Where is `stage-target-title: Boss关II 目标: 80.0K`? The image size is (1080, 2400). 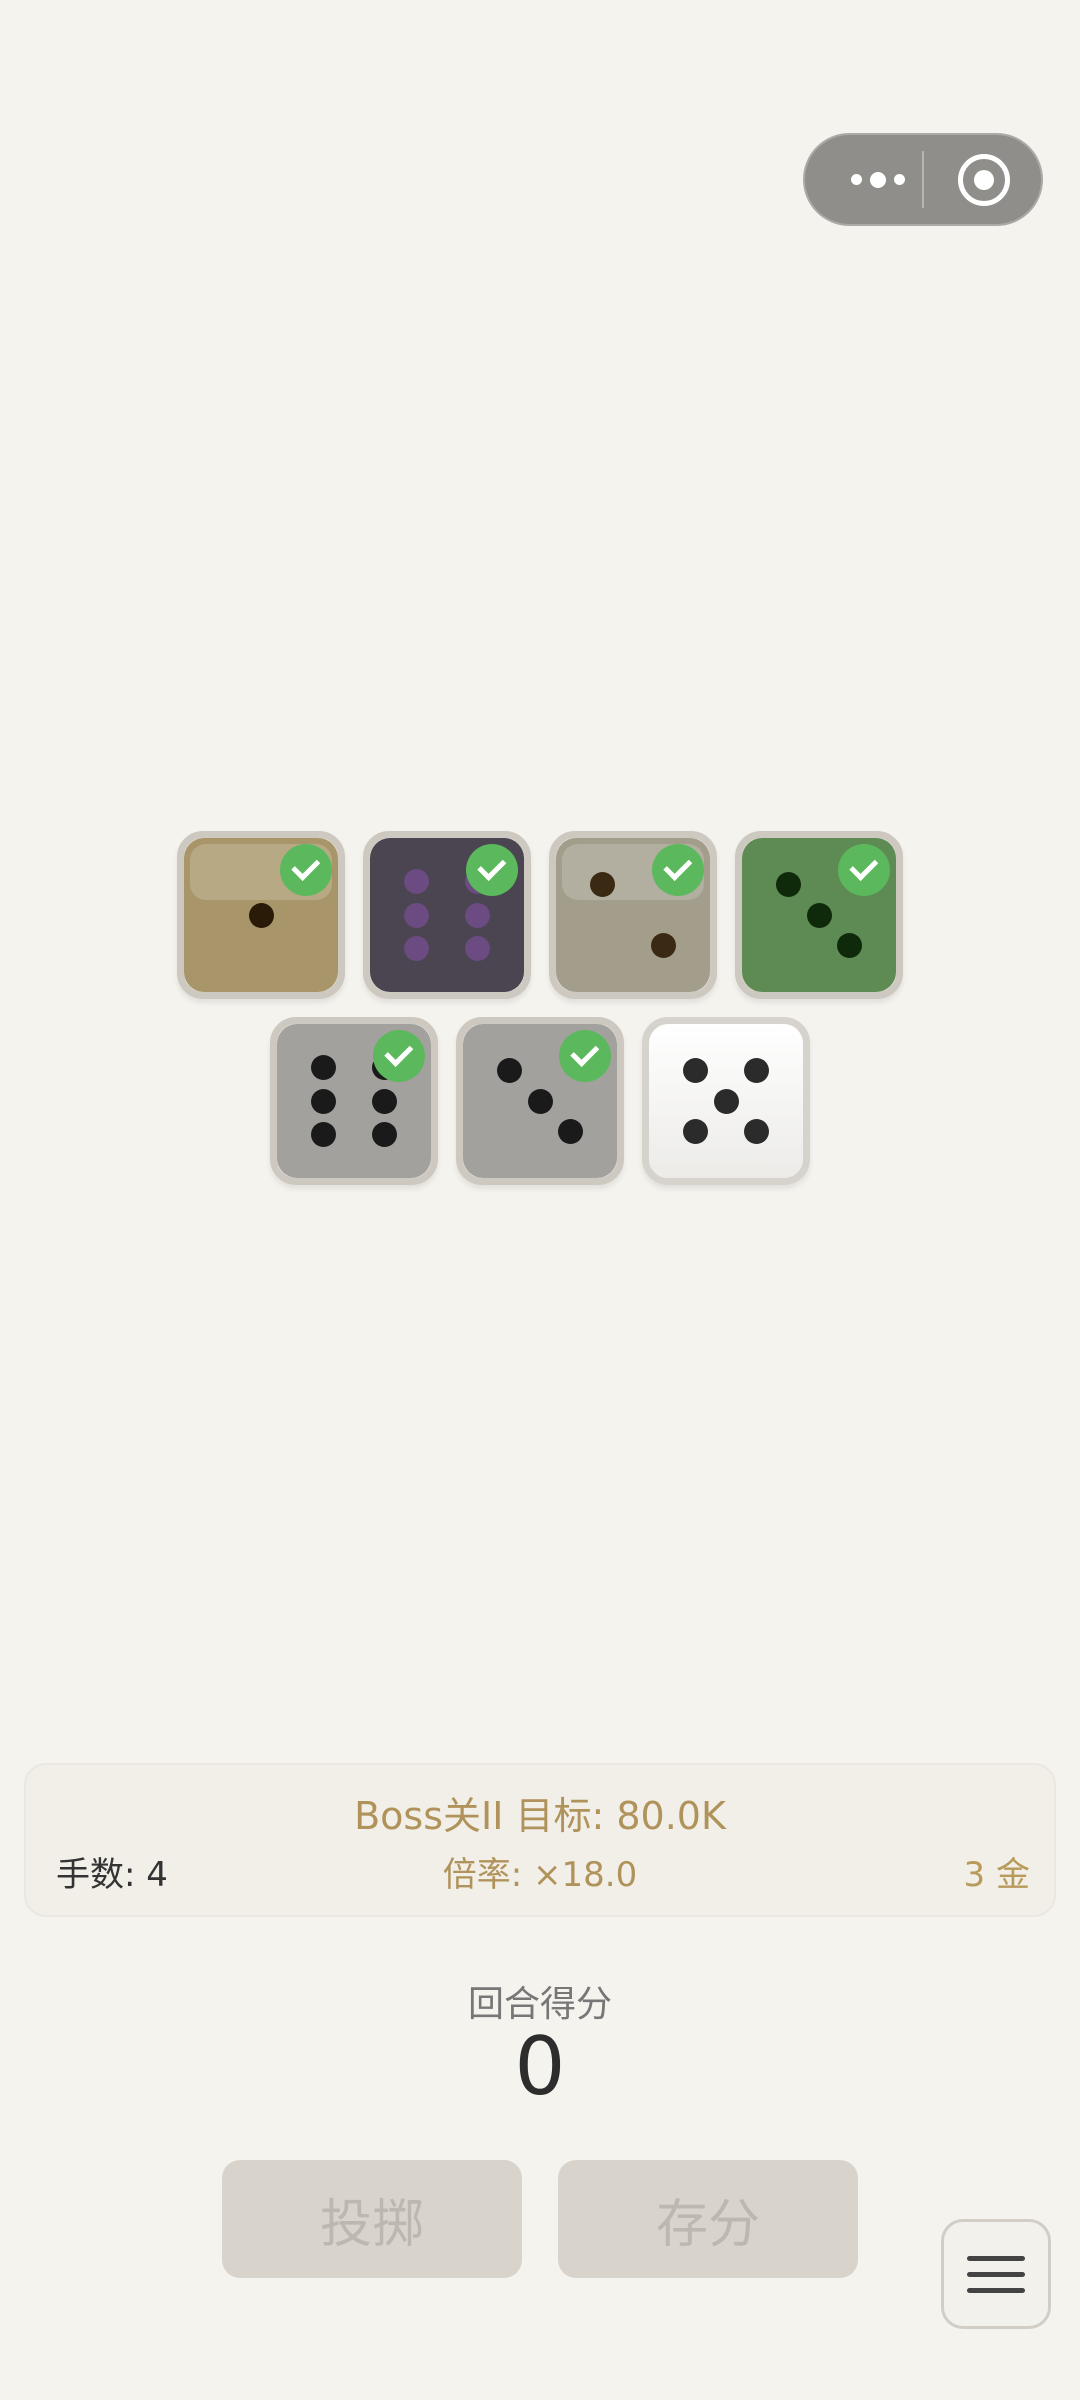
stage-target-title: Boss关II 目标: 80.0K is located at coordinates (540, 1816).